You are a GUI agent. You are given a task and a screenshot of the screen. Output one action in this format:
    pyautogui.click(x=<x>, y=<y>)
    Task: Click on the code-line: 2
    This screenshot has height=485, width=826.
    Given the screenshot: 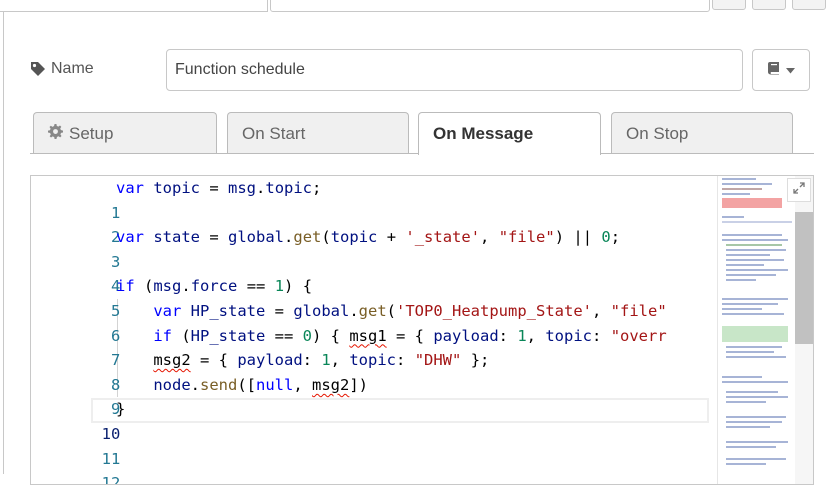 What is the action you would take?
    pyautogui.click(x=368, y=223)
    